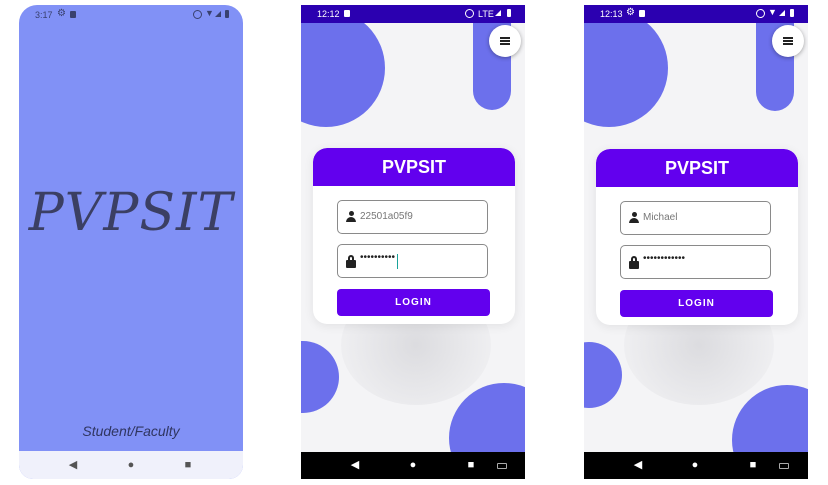 The width and height of the screenshot is (828, 485). What do you see at coordinates (412, 261) in the screenshot?
I see `password-field: ••••••••••` at bounding box center [412, 261].